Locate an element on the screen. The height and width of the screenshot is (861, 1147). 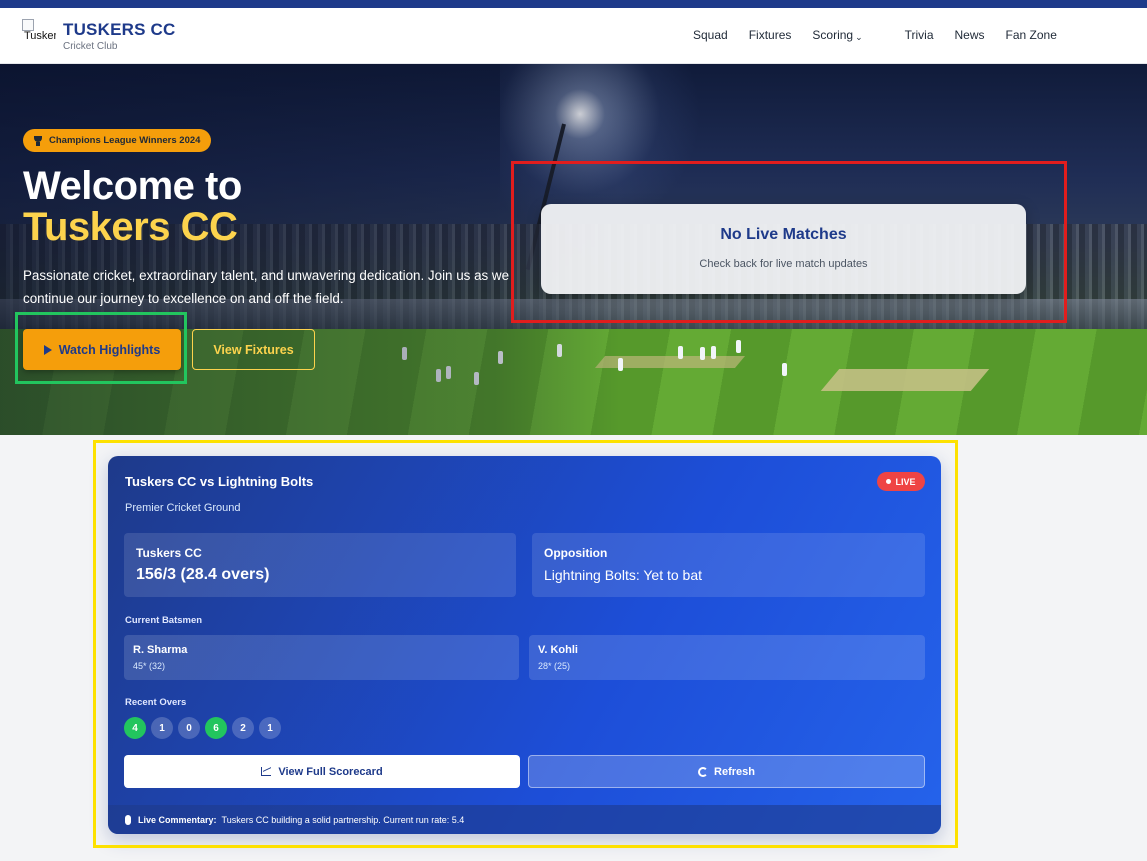
nav-link-squad: Squad is located at coordinates (710, 35).